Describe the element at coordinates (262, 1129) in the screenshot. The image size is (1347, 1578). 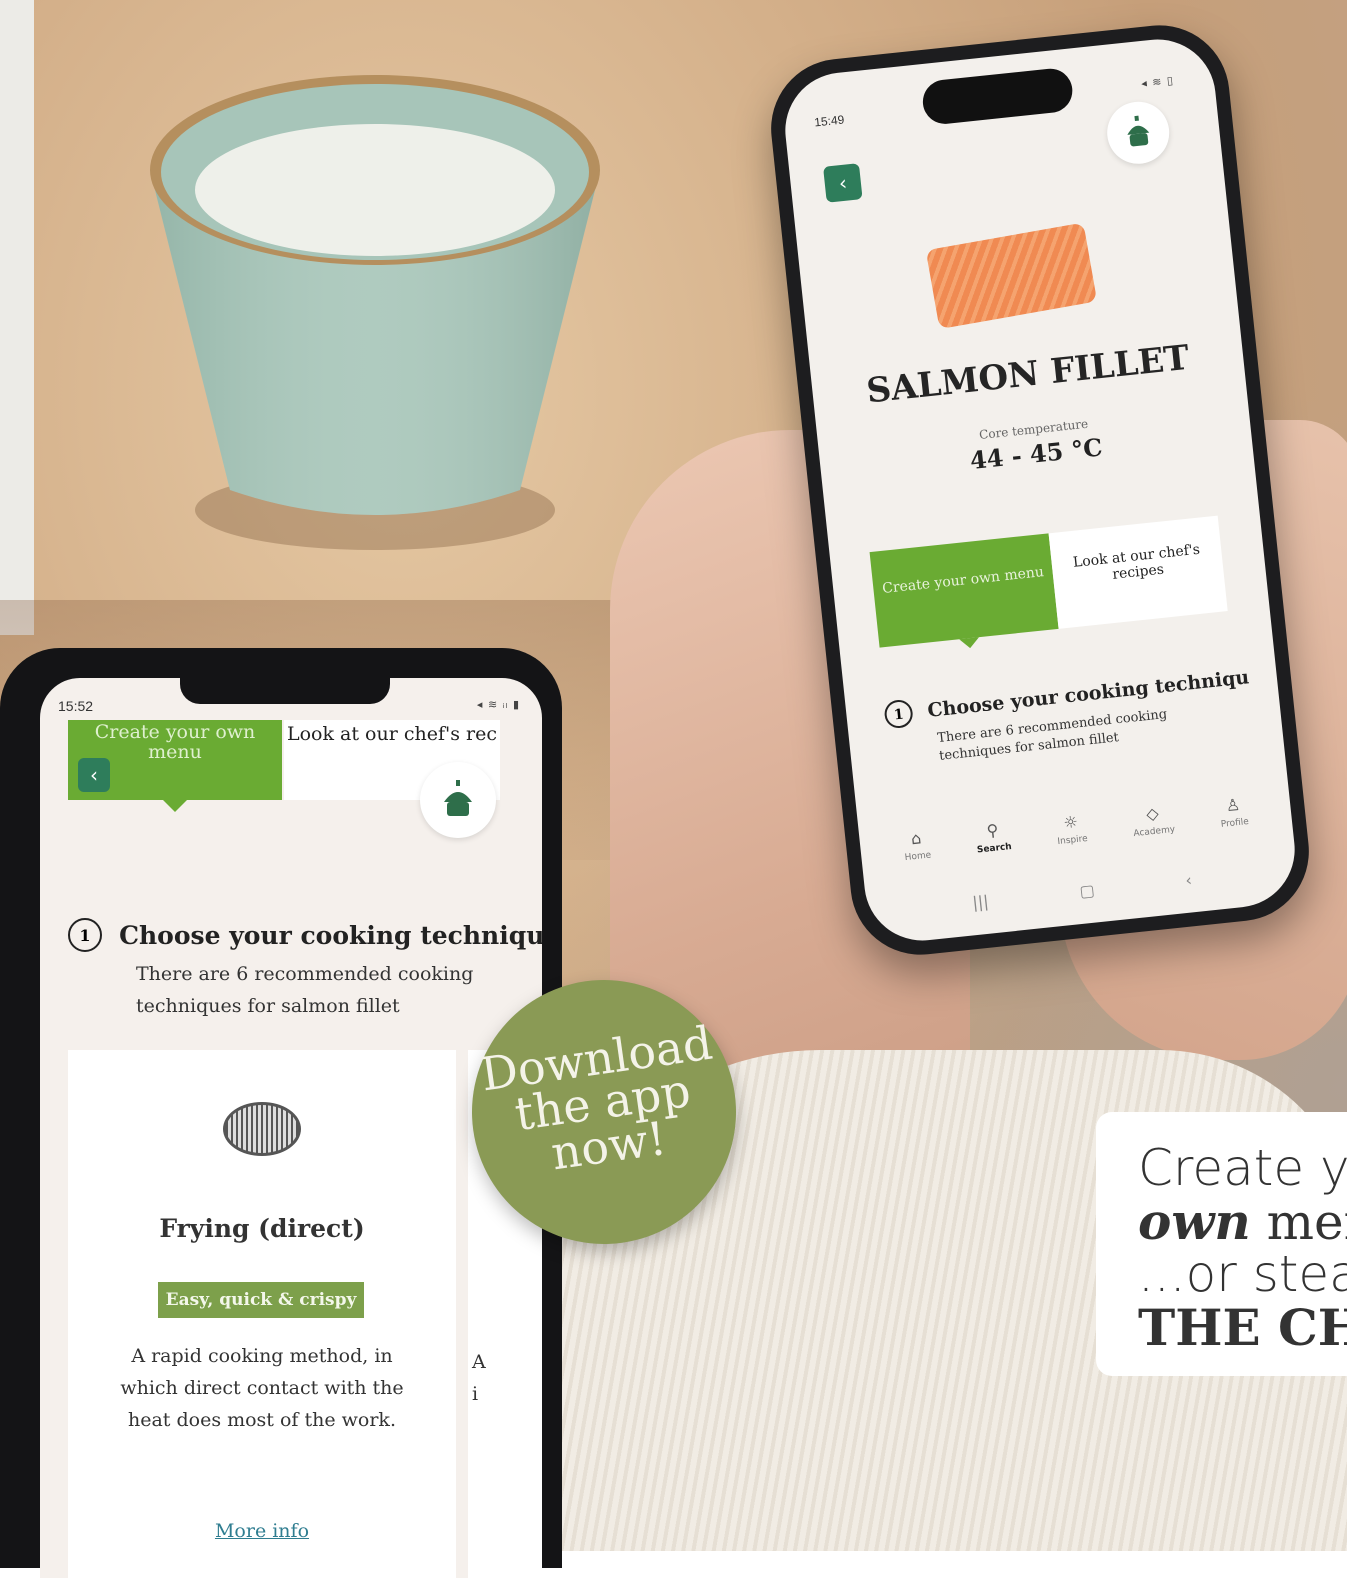
I see `grill-grate-icon` at that location.